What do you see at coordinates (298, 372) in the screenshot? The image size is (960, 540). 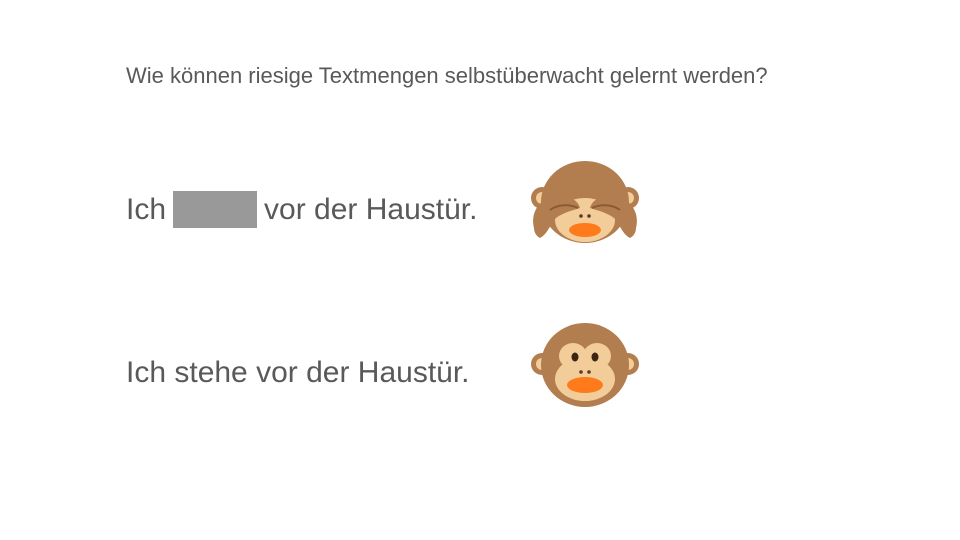 I see `full-sentence: Ich stehe vor der Haustür.` at bounding box center [298, 372].